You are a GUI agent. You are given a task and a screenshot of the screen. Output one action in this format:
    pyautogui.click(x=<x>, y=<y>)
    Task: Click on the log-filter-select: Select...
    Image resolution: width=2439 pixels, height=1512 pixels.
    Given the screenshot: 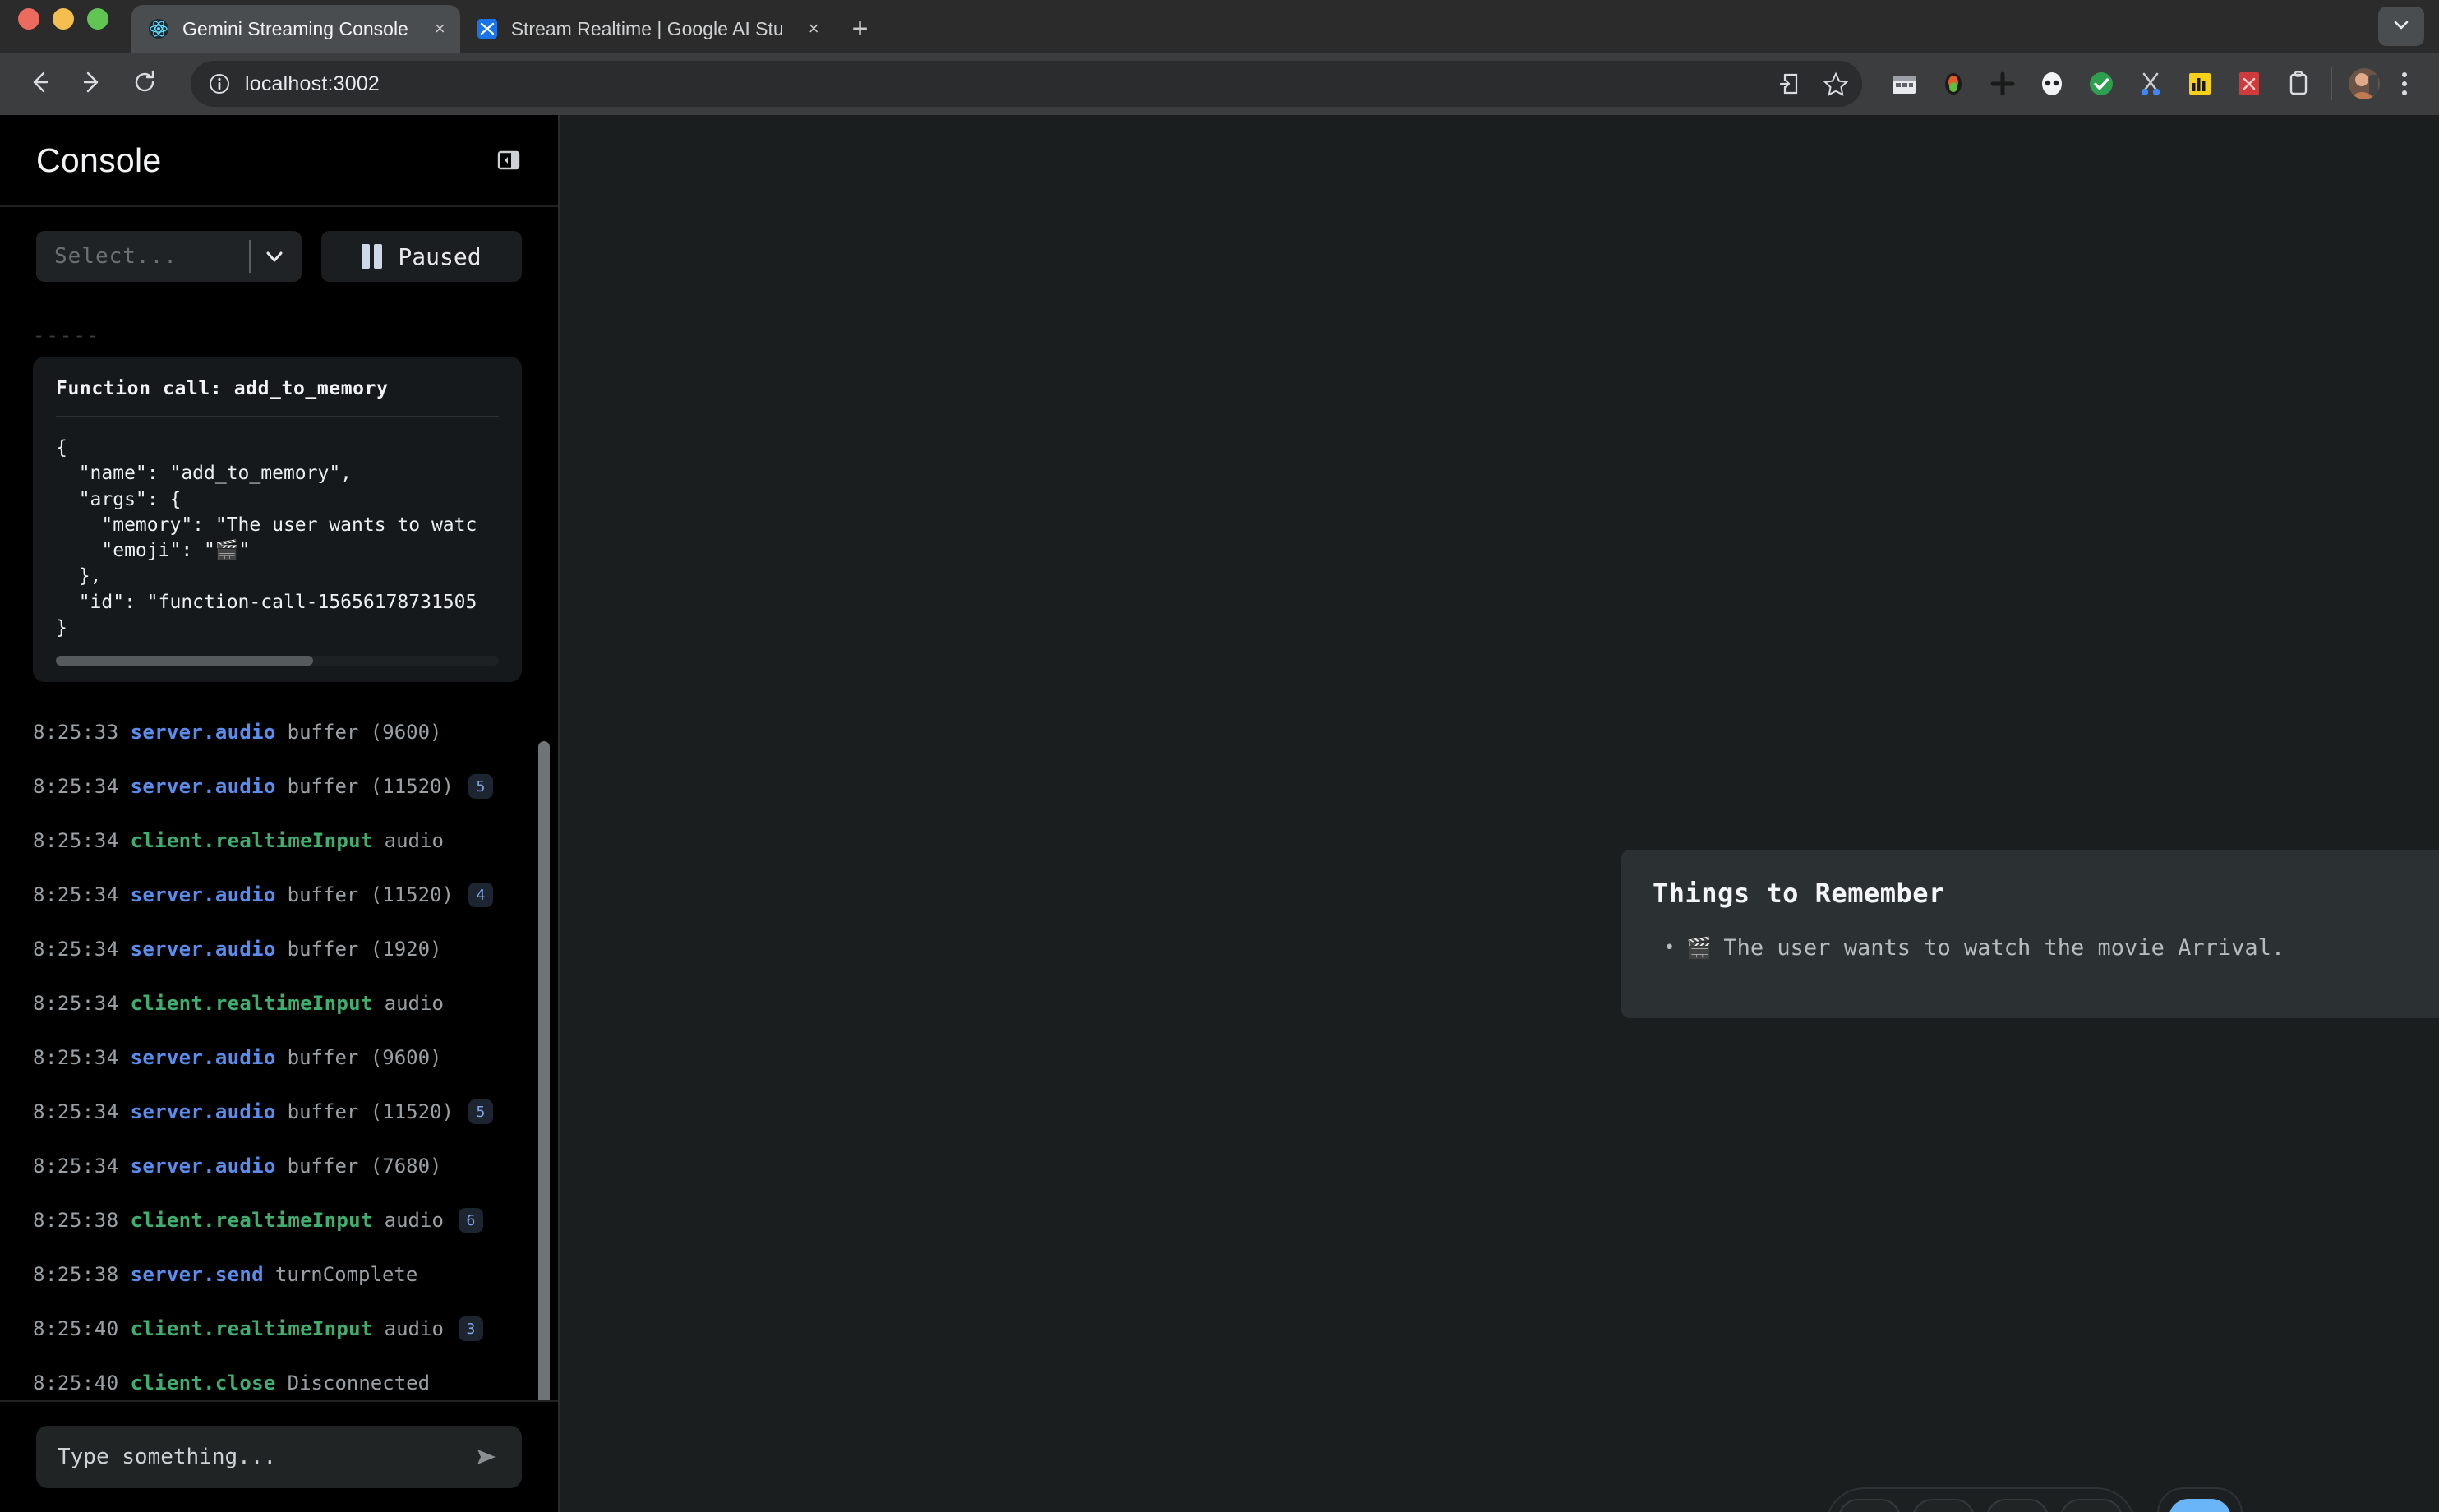 What is the action you would take?
    pyautogui.click(x=169, y=257)
    